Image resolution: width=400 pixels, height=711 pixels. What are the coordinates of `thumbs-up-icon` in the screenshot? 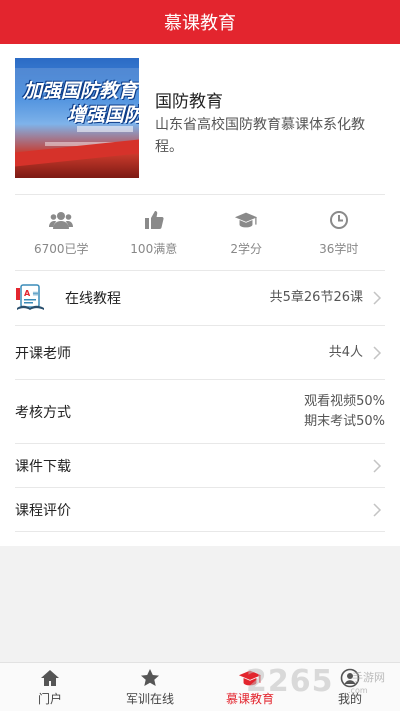 It's located at (154, 220).